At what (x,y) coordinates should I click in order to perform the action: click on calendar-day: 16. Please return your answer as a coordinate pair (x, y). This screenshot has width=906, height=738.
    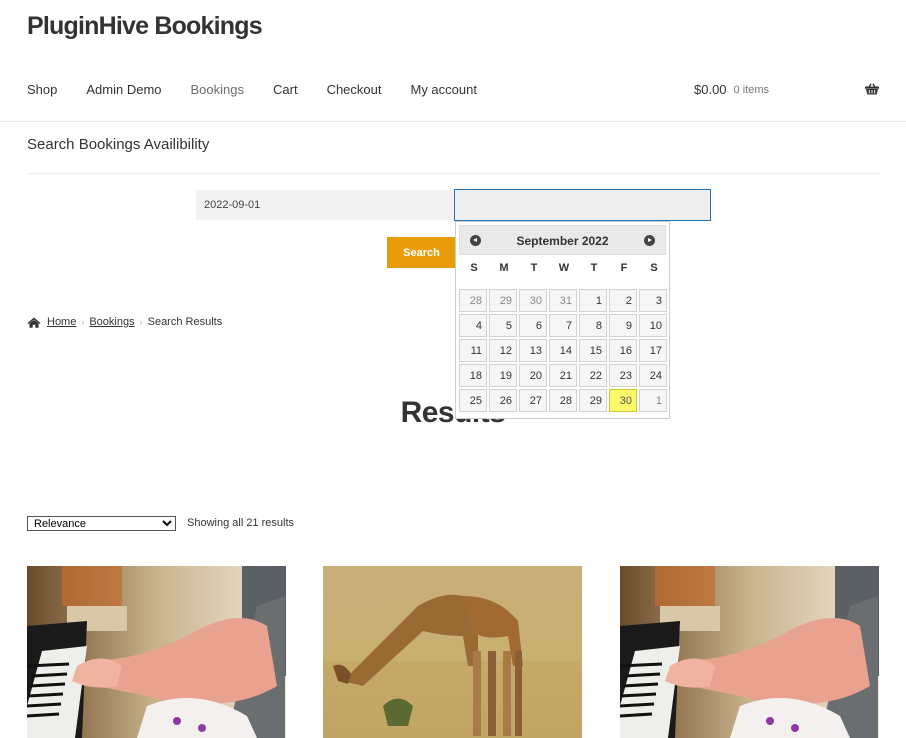
    Looking at the image, I should click on (623, 350).